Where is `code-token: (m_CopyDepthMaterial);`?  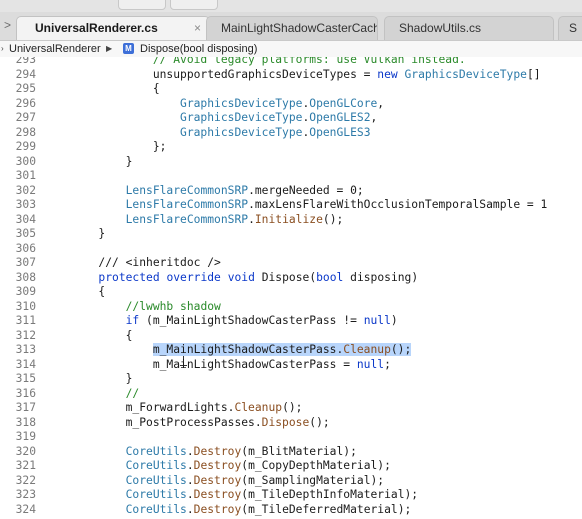 code-token: (m_CopyDepthMaterial); is located at coordinates (316, 465).